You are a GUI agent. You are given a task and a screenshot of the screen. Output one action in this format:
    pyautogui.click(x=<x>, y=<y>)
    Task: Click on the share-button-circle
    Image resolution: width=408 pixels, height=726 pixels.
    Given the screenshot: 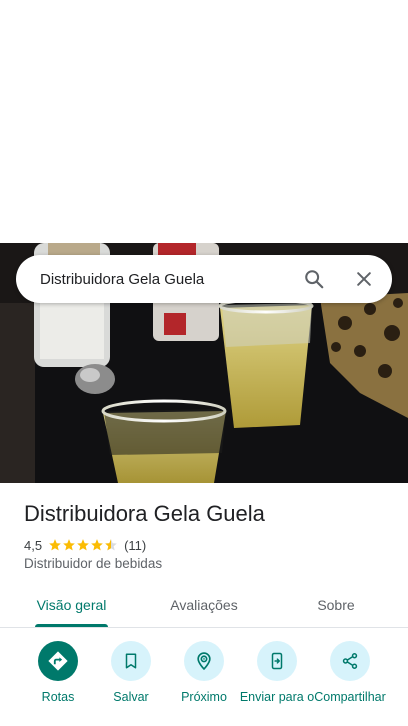 What is the action you would take?
    pyautogui.click(x=350, y=661)
    